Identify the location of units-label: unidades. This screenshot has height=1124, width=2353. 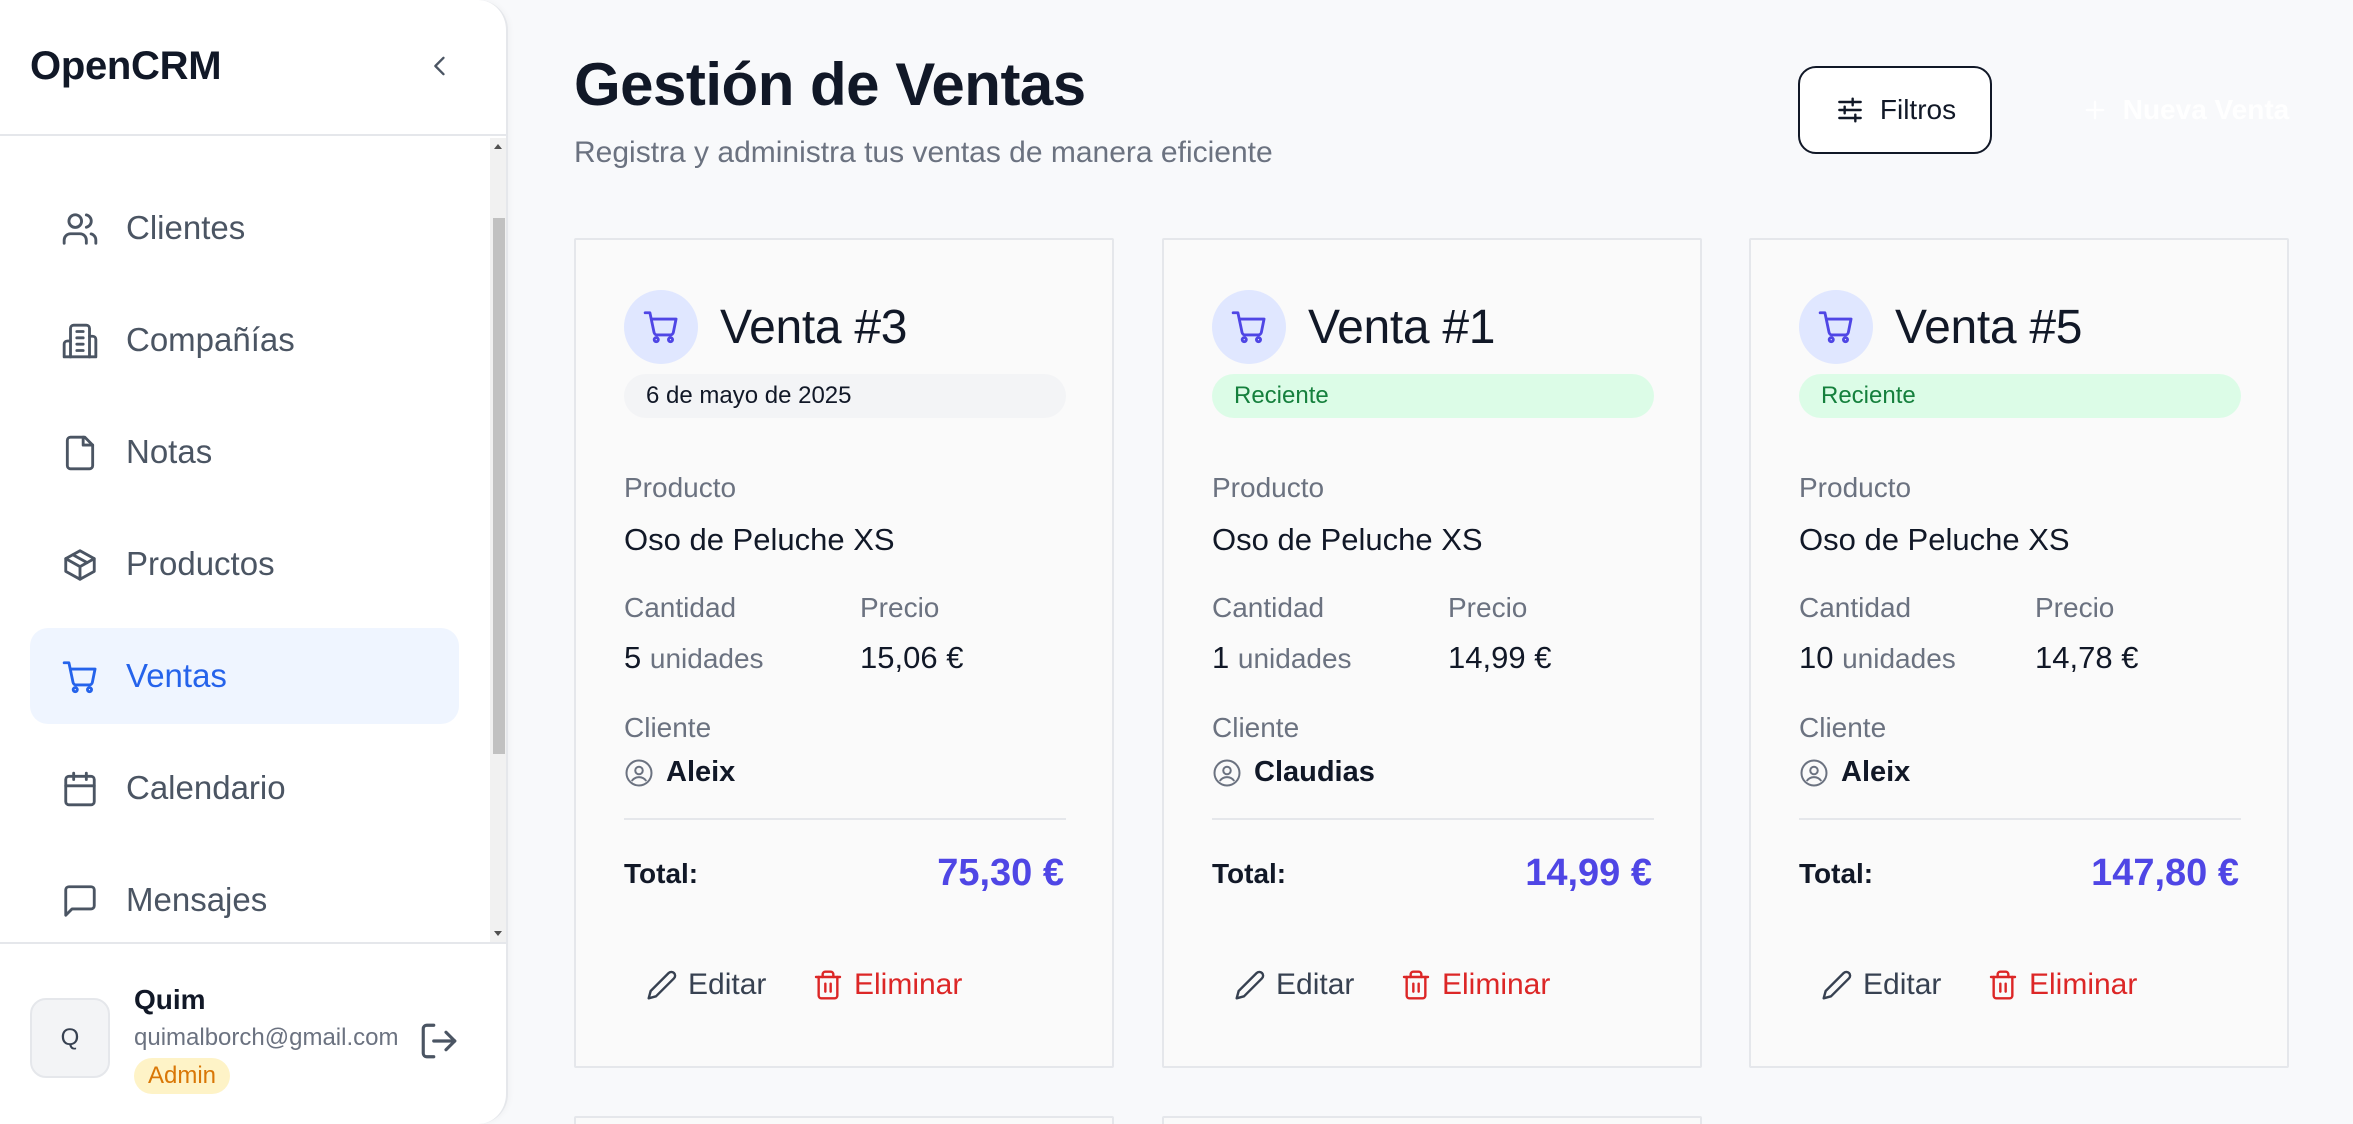
(1294, 658).